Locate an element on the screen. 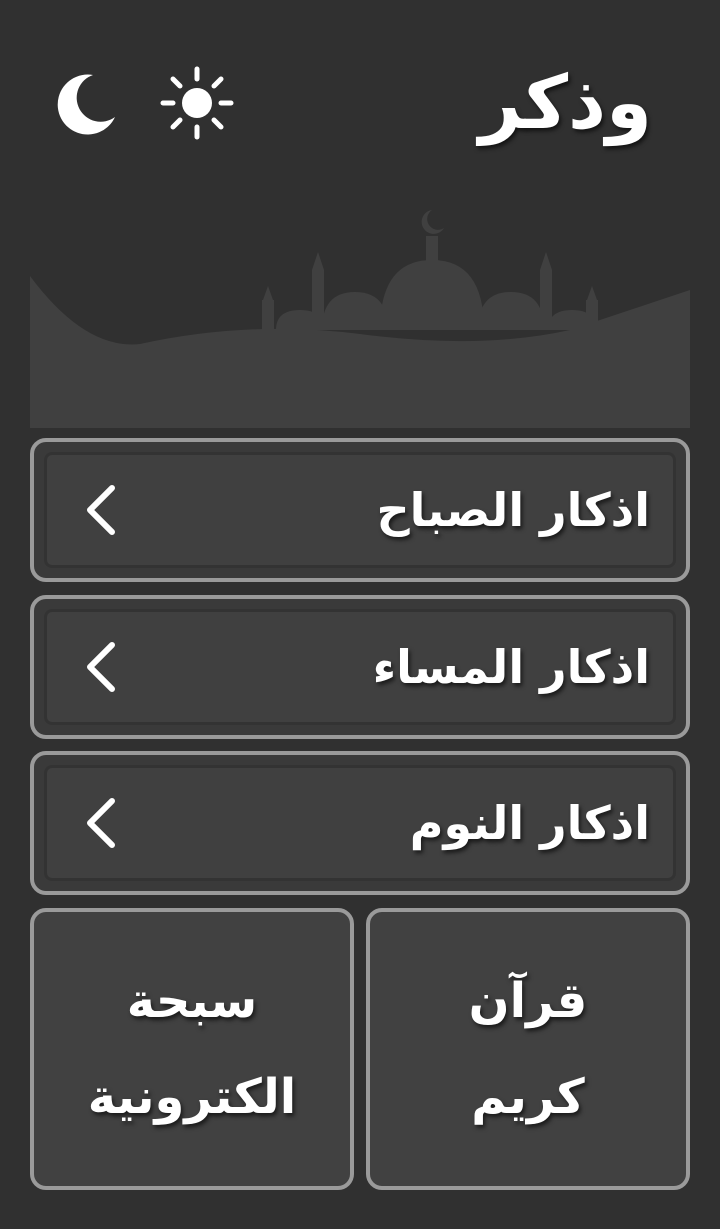 The height and width of the screenshot is (1229, 720). quran-label-line2: كريم is located at coordinates (528, 1097).